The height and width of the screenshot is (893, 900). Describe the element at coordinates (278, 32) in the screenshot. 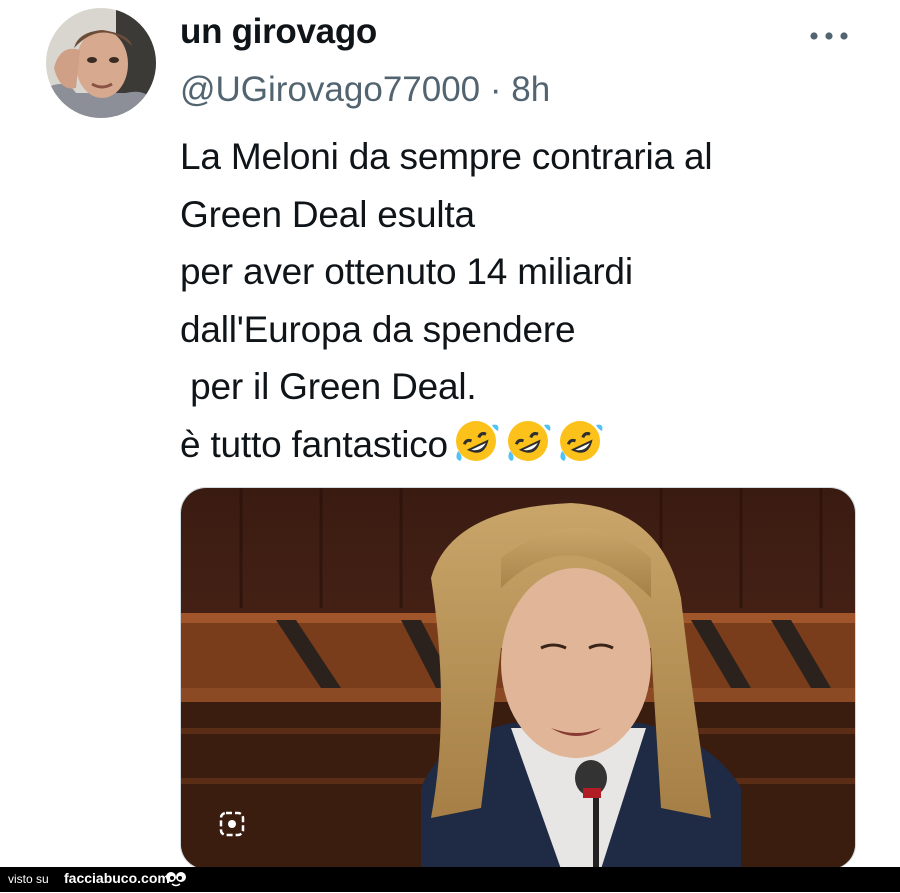

I see `display-name: un girovago` at that location.